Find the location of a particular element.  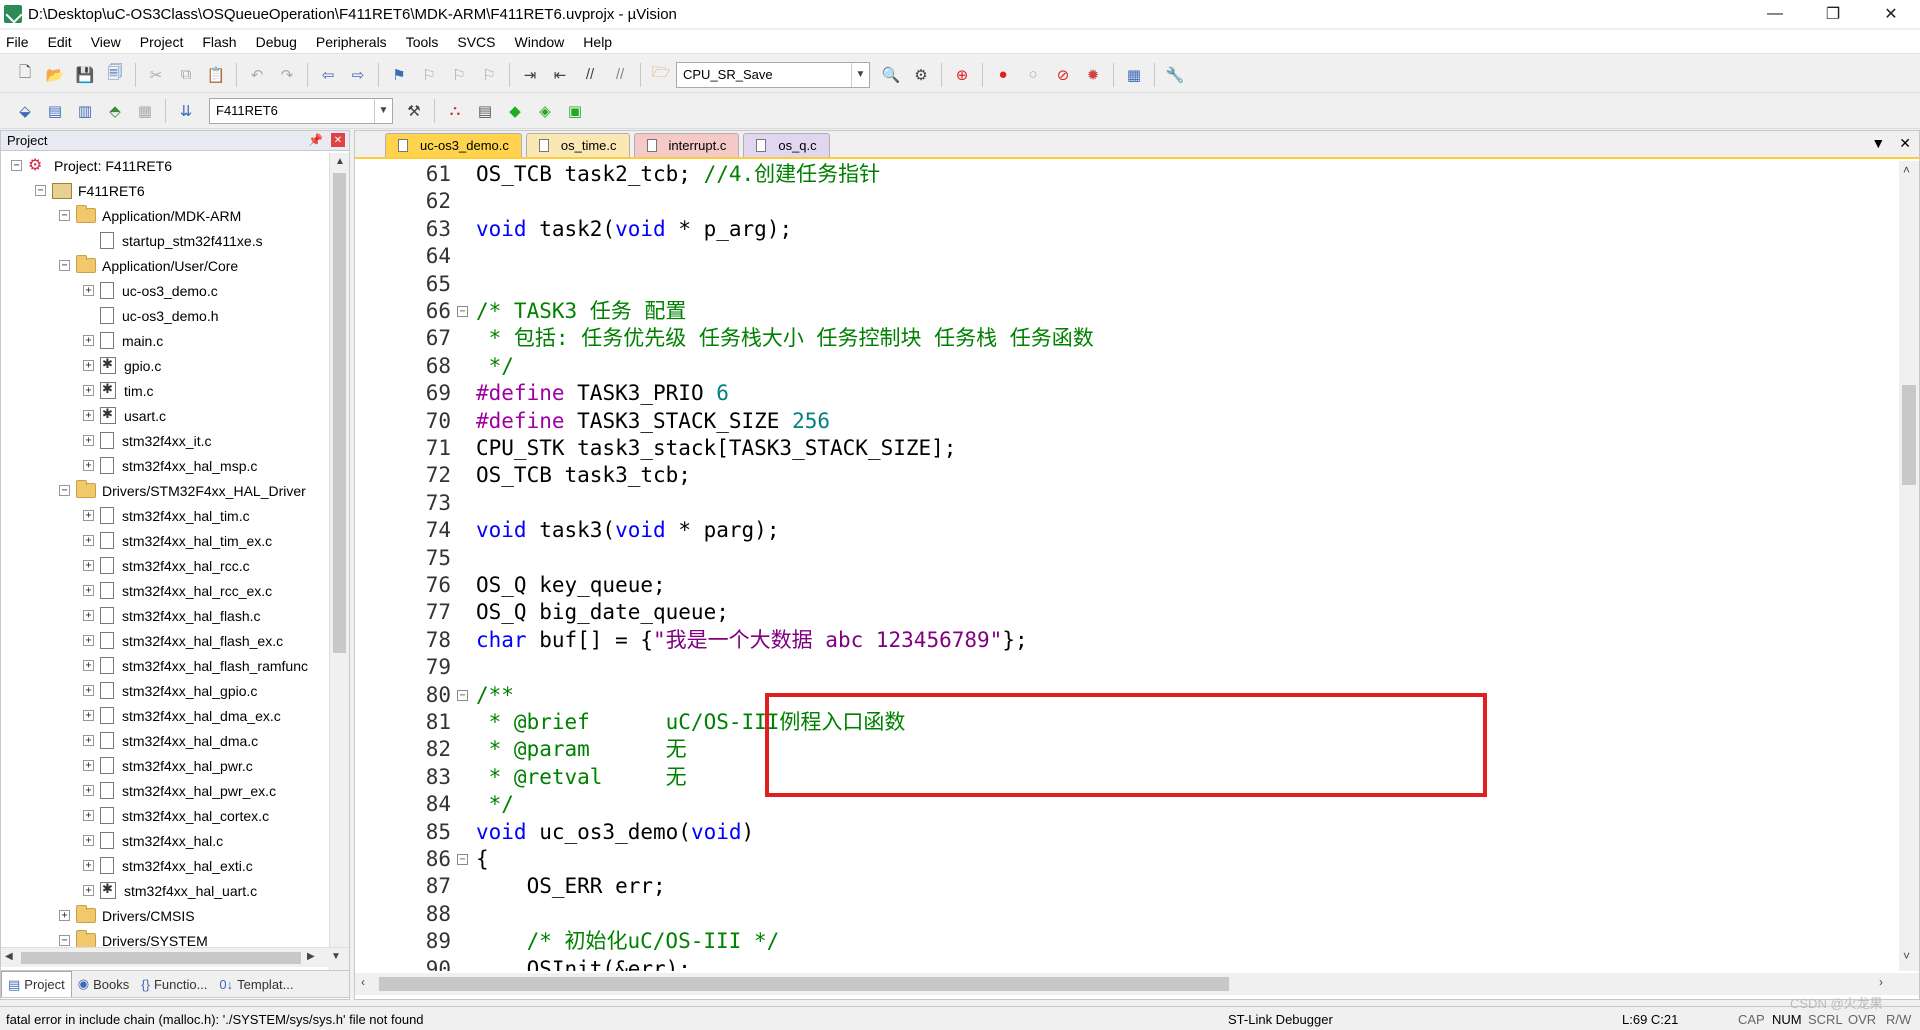

function-search-combo: CPU_SR_Save ▼ is located at coordinates (773, 74).